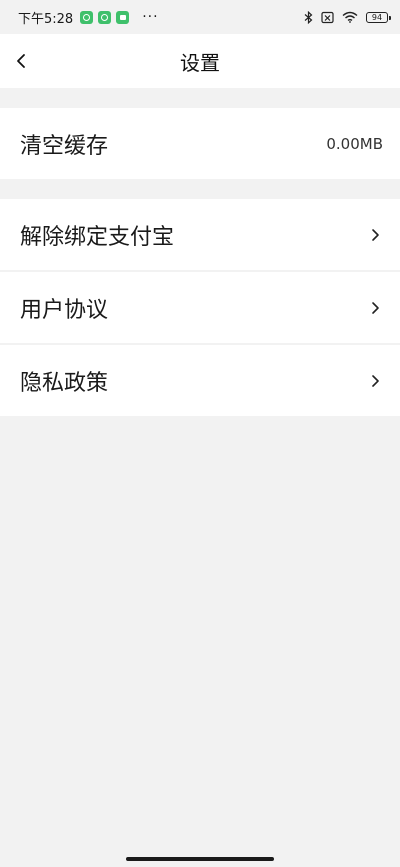  I want to click on status-left: 下午5:28 ···, so click(88, 17).